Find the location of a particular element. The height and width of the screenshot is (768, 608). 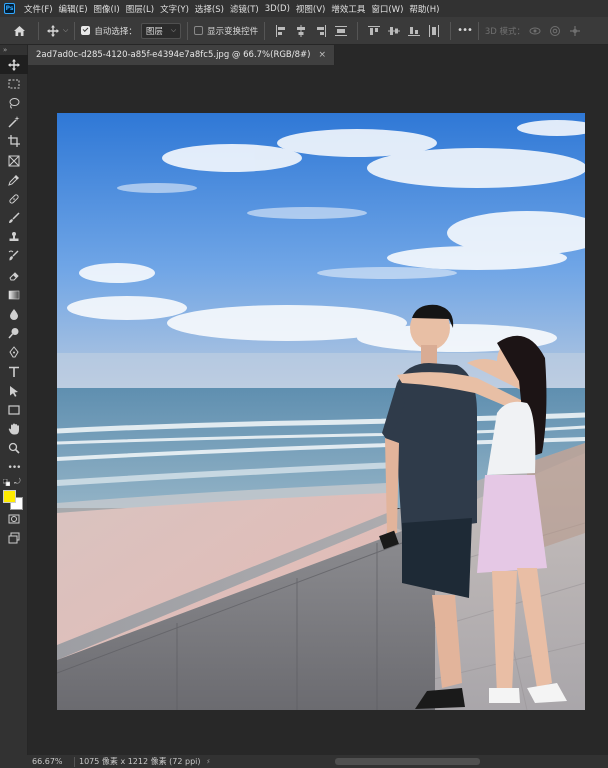

menu-view: 视图(V) is located at coordinates (310, 9).